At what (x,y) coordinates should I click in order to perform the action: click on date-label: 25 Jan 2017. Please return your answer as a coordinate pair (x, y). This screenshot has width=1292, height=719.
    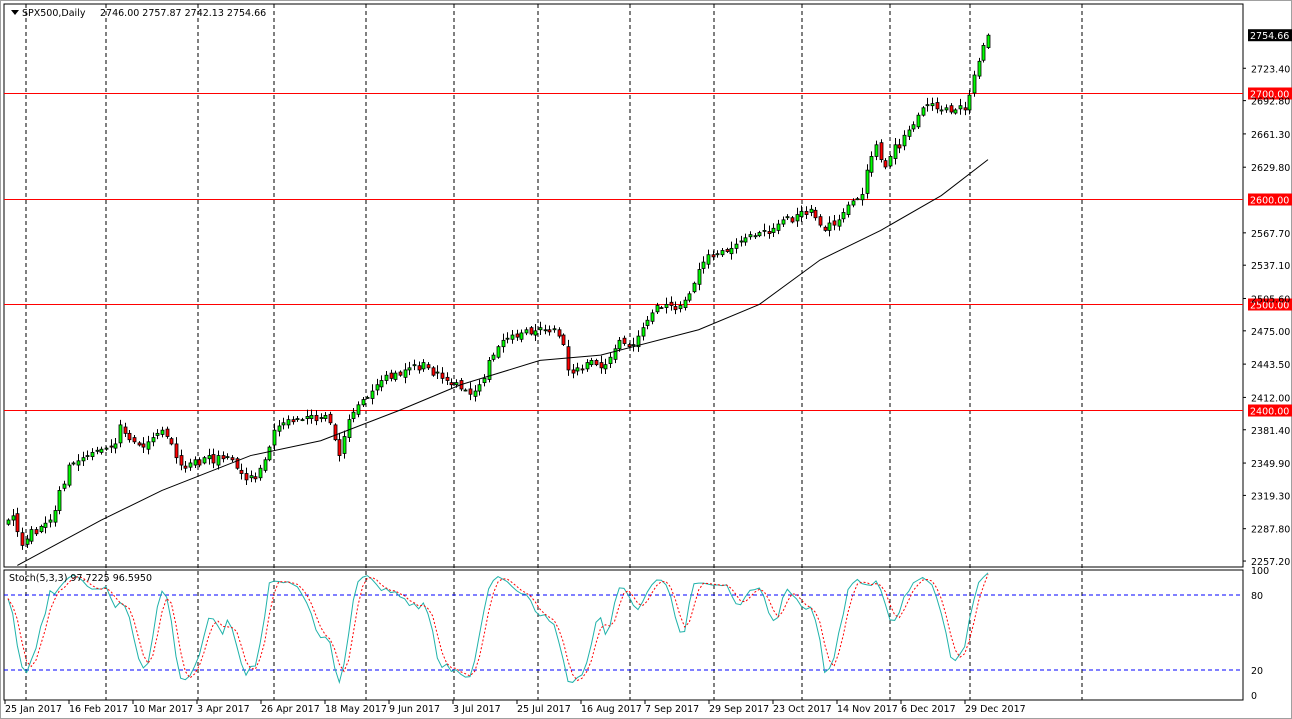
    Looking at the image, I should click on (33, 709).